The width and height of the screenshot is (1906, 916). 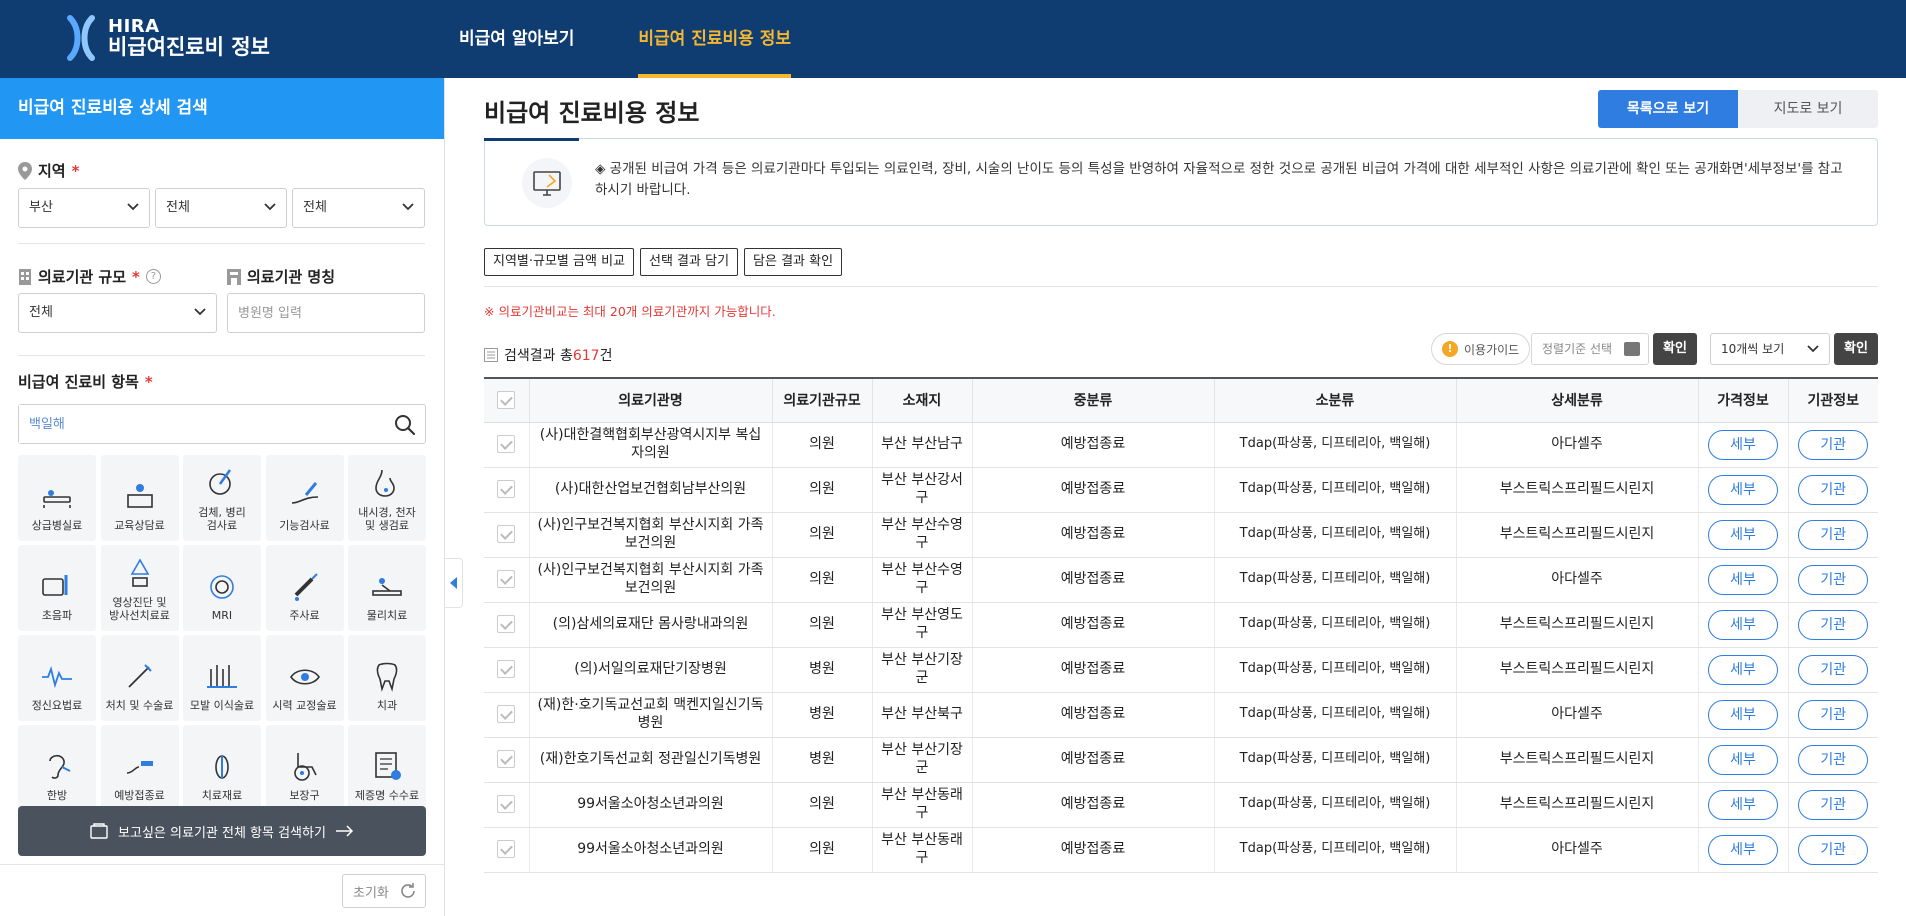 I want to click on category-tile-mri: MRI, so click(x=222, y=588).